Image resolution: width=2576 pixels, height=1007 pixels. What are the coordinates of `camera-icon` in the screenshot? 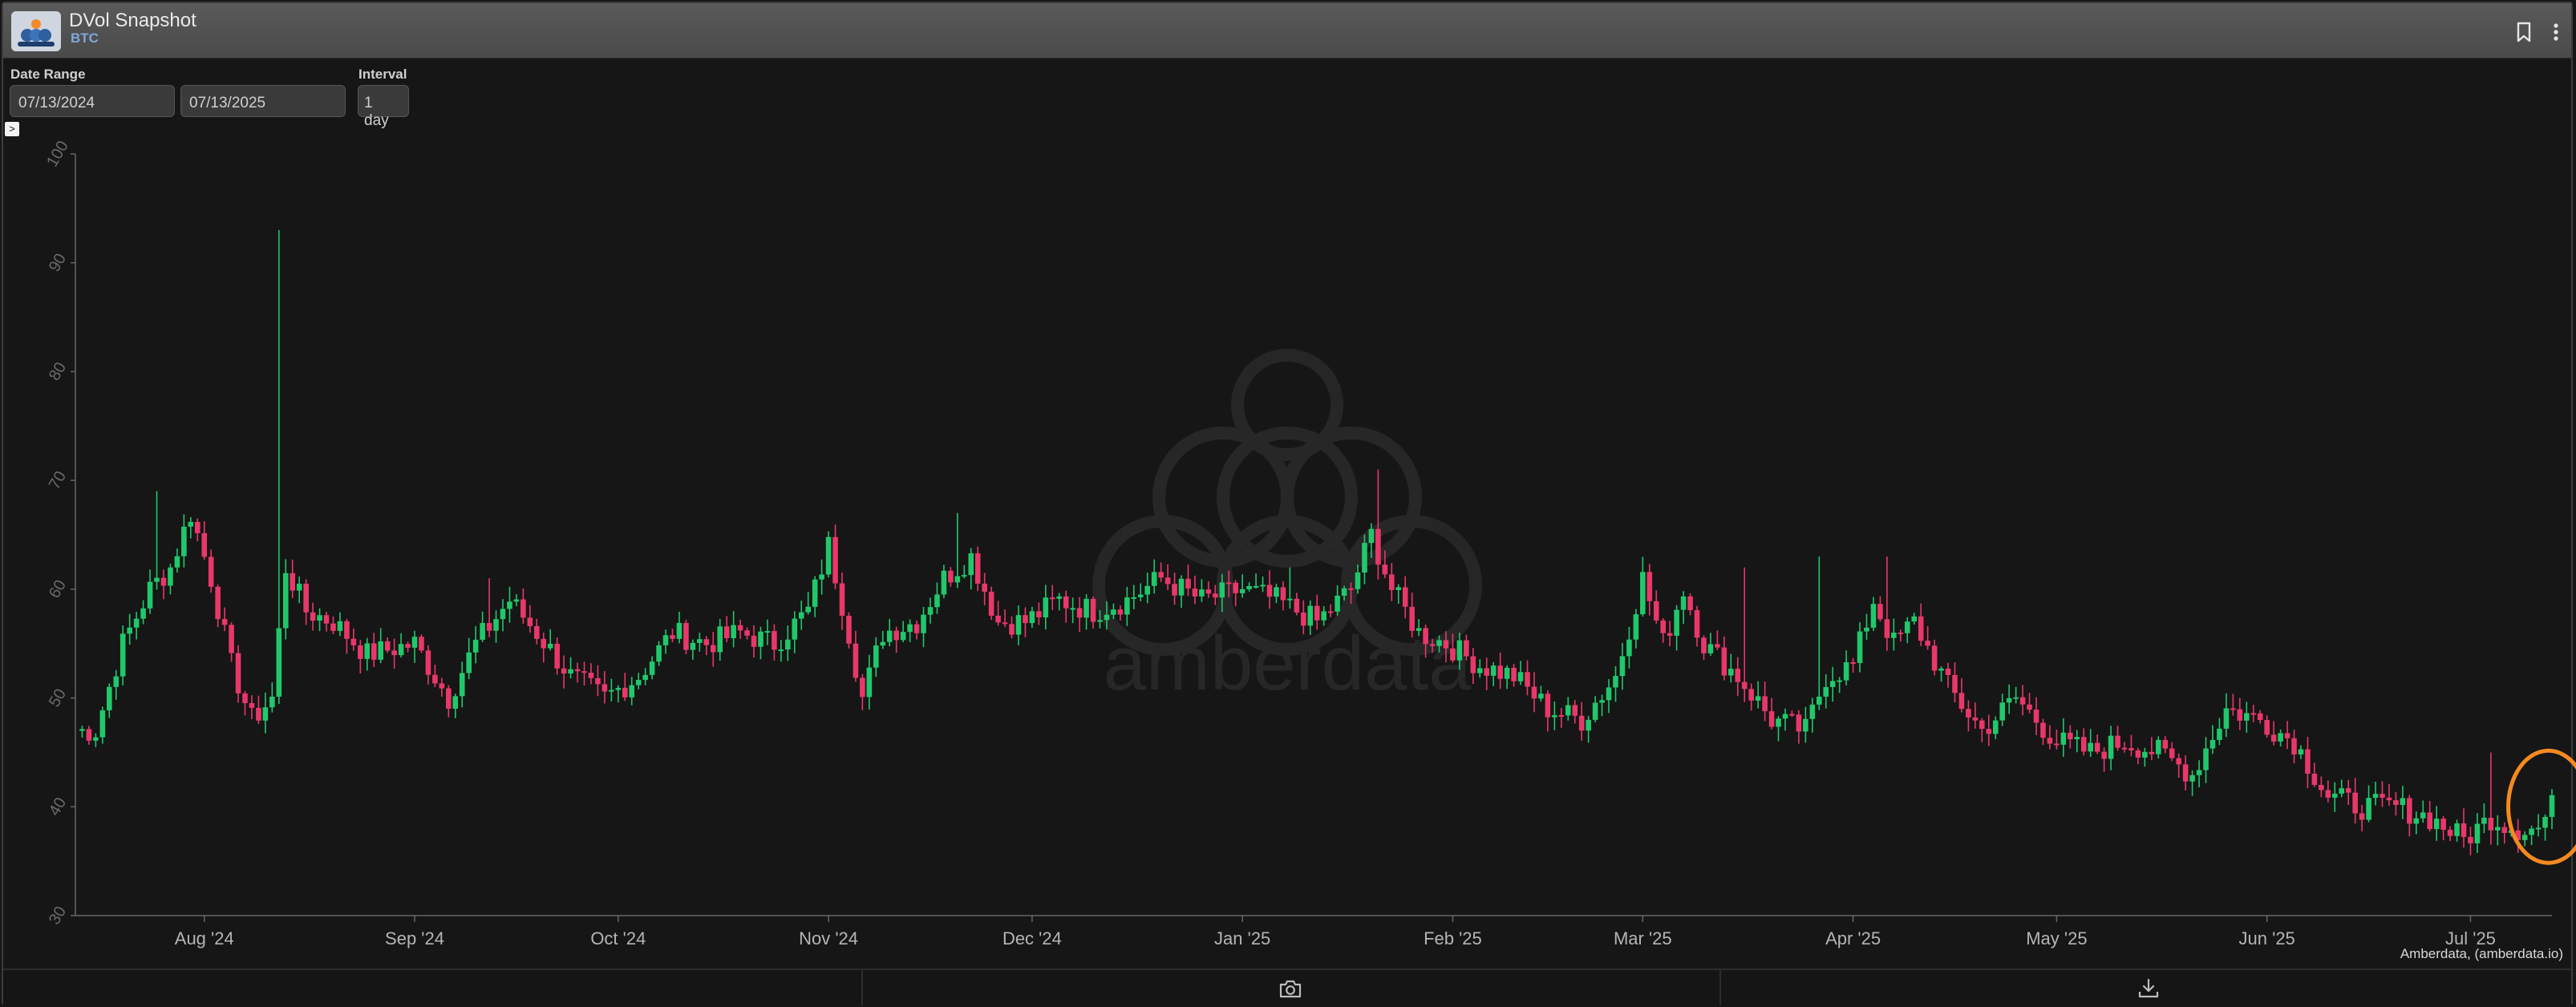 It's located at (1290, 988).